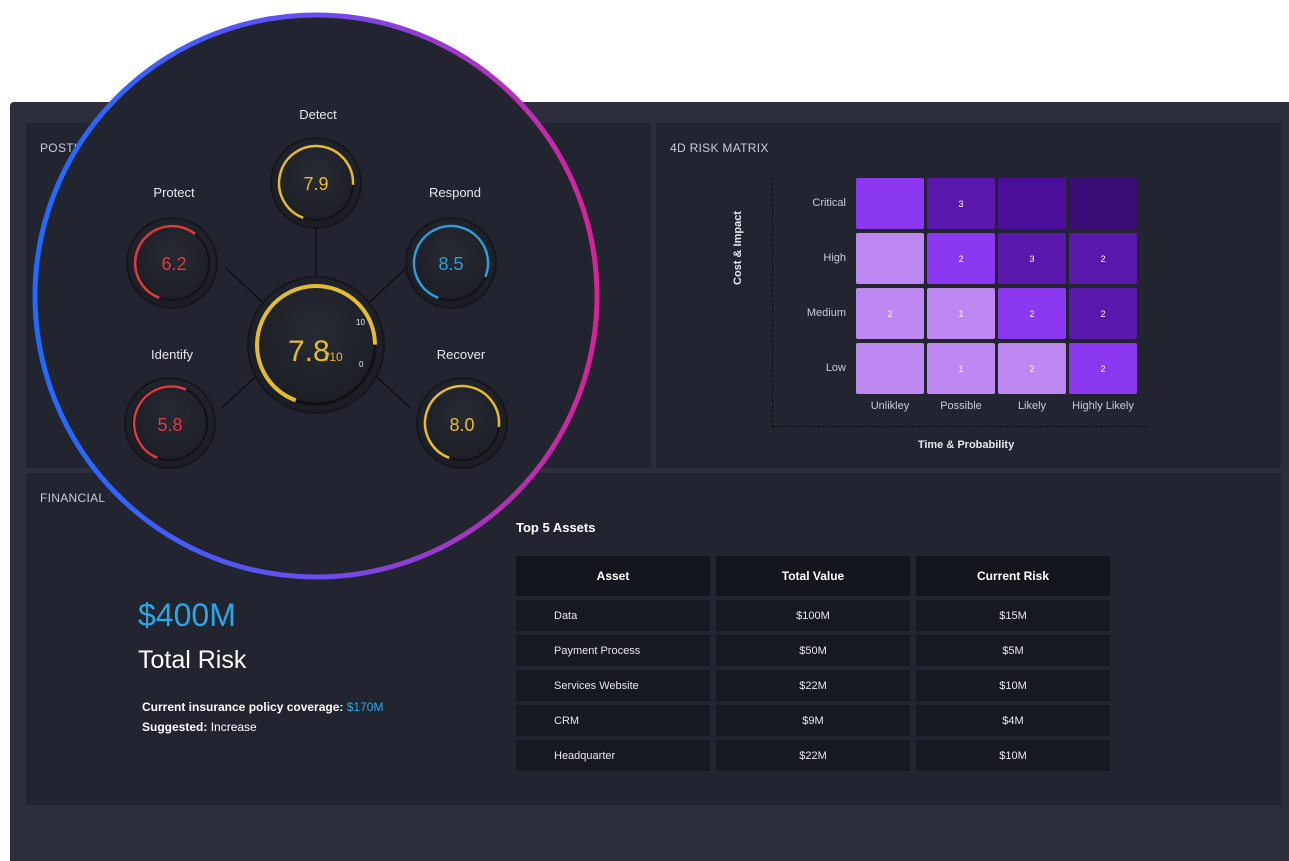 Image resolution: width=1289 pixels, height=861 pixels. Describe the element at coordinates (834, 257) in the screenshot. I see `matrix-row-label: High` at that location.